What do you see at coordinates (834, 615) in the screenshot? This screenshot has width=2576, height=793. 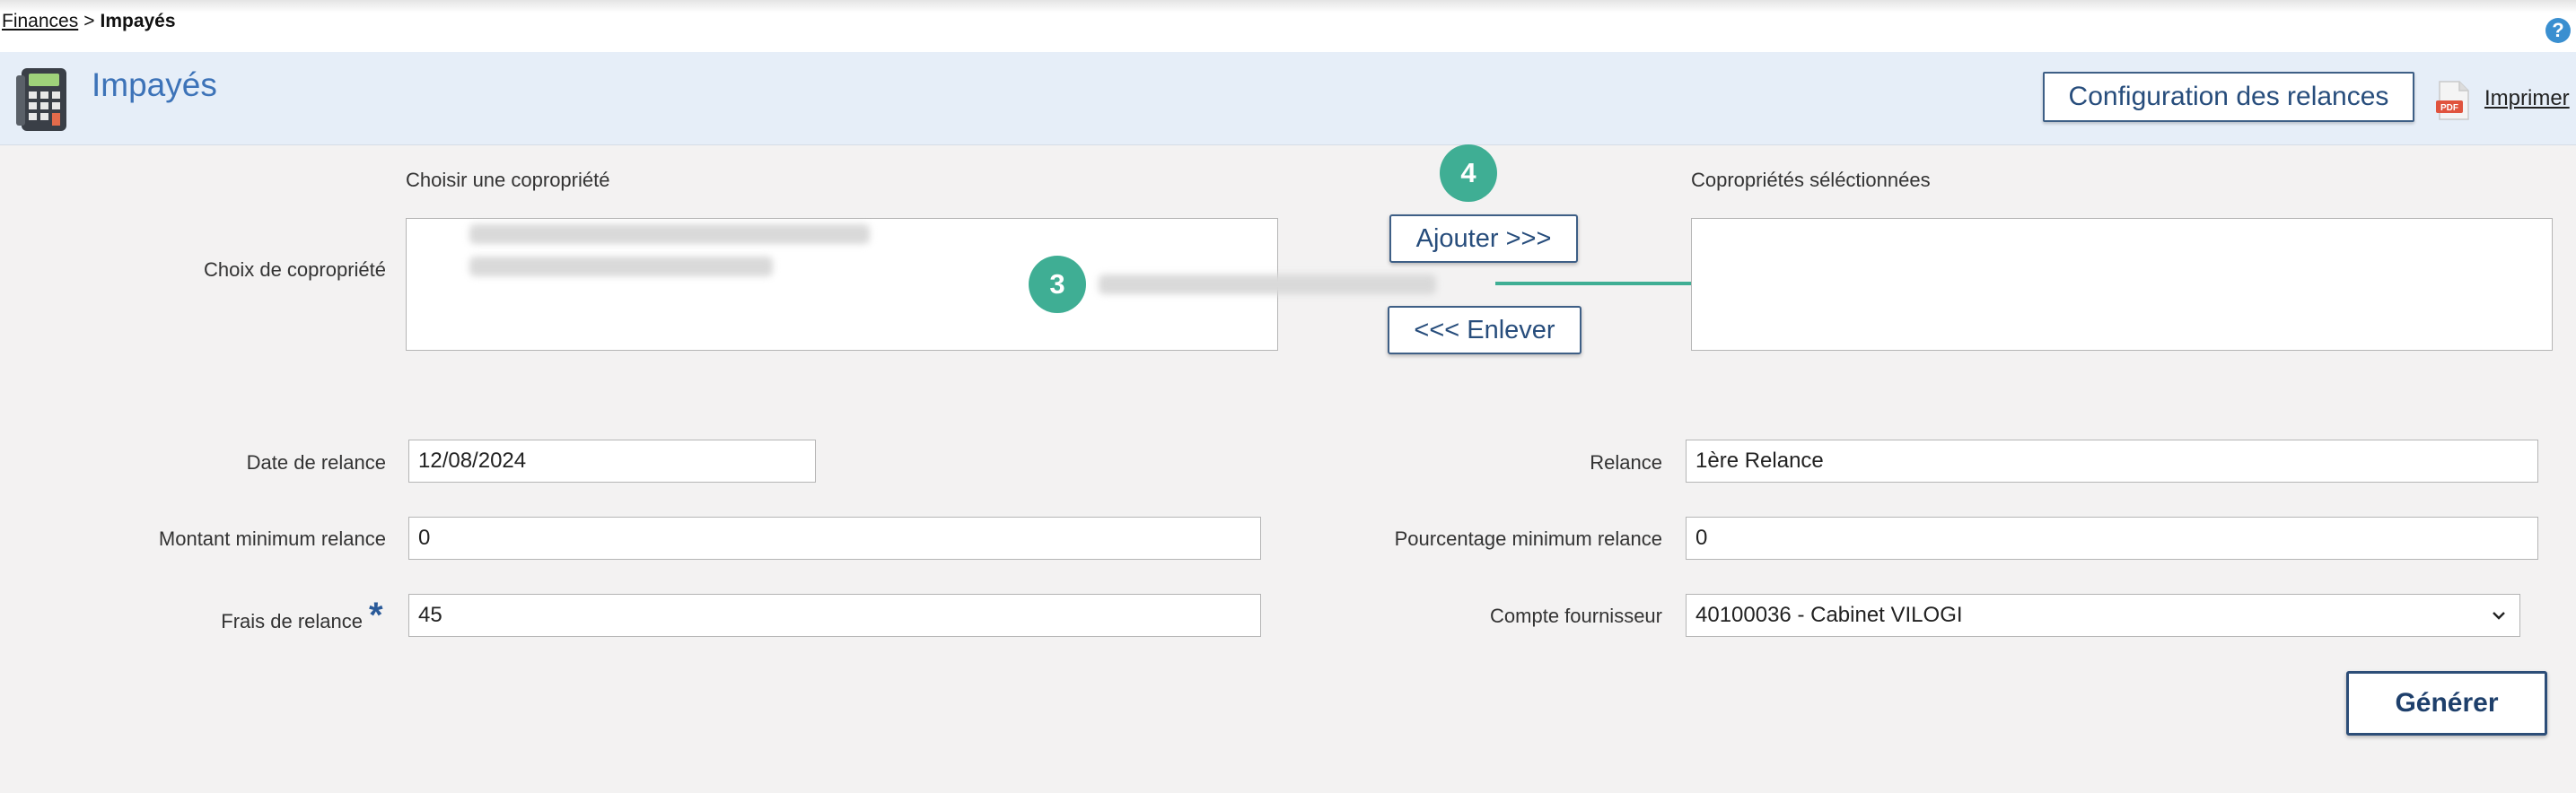 I see `frais-input: 45` at bounding box center [834, 615].